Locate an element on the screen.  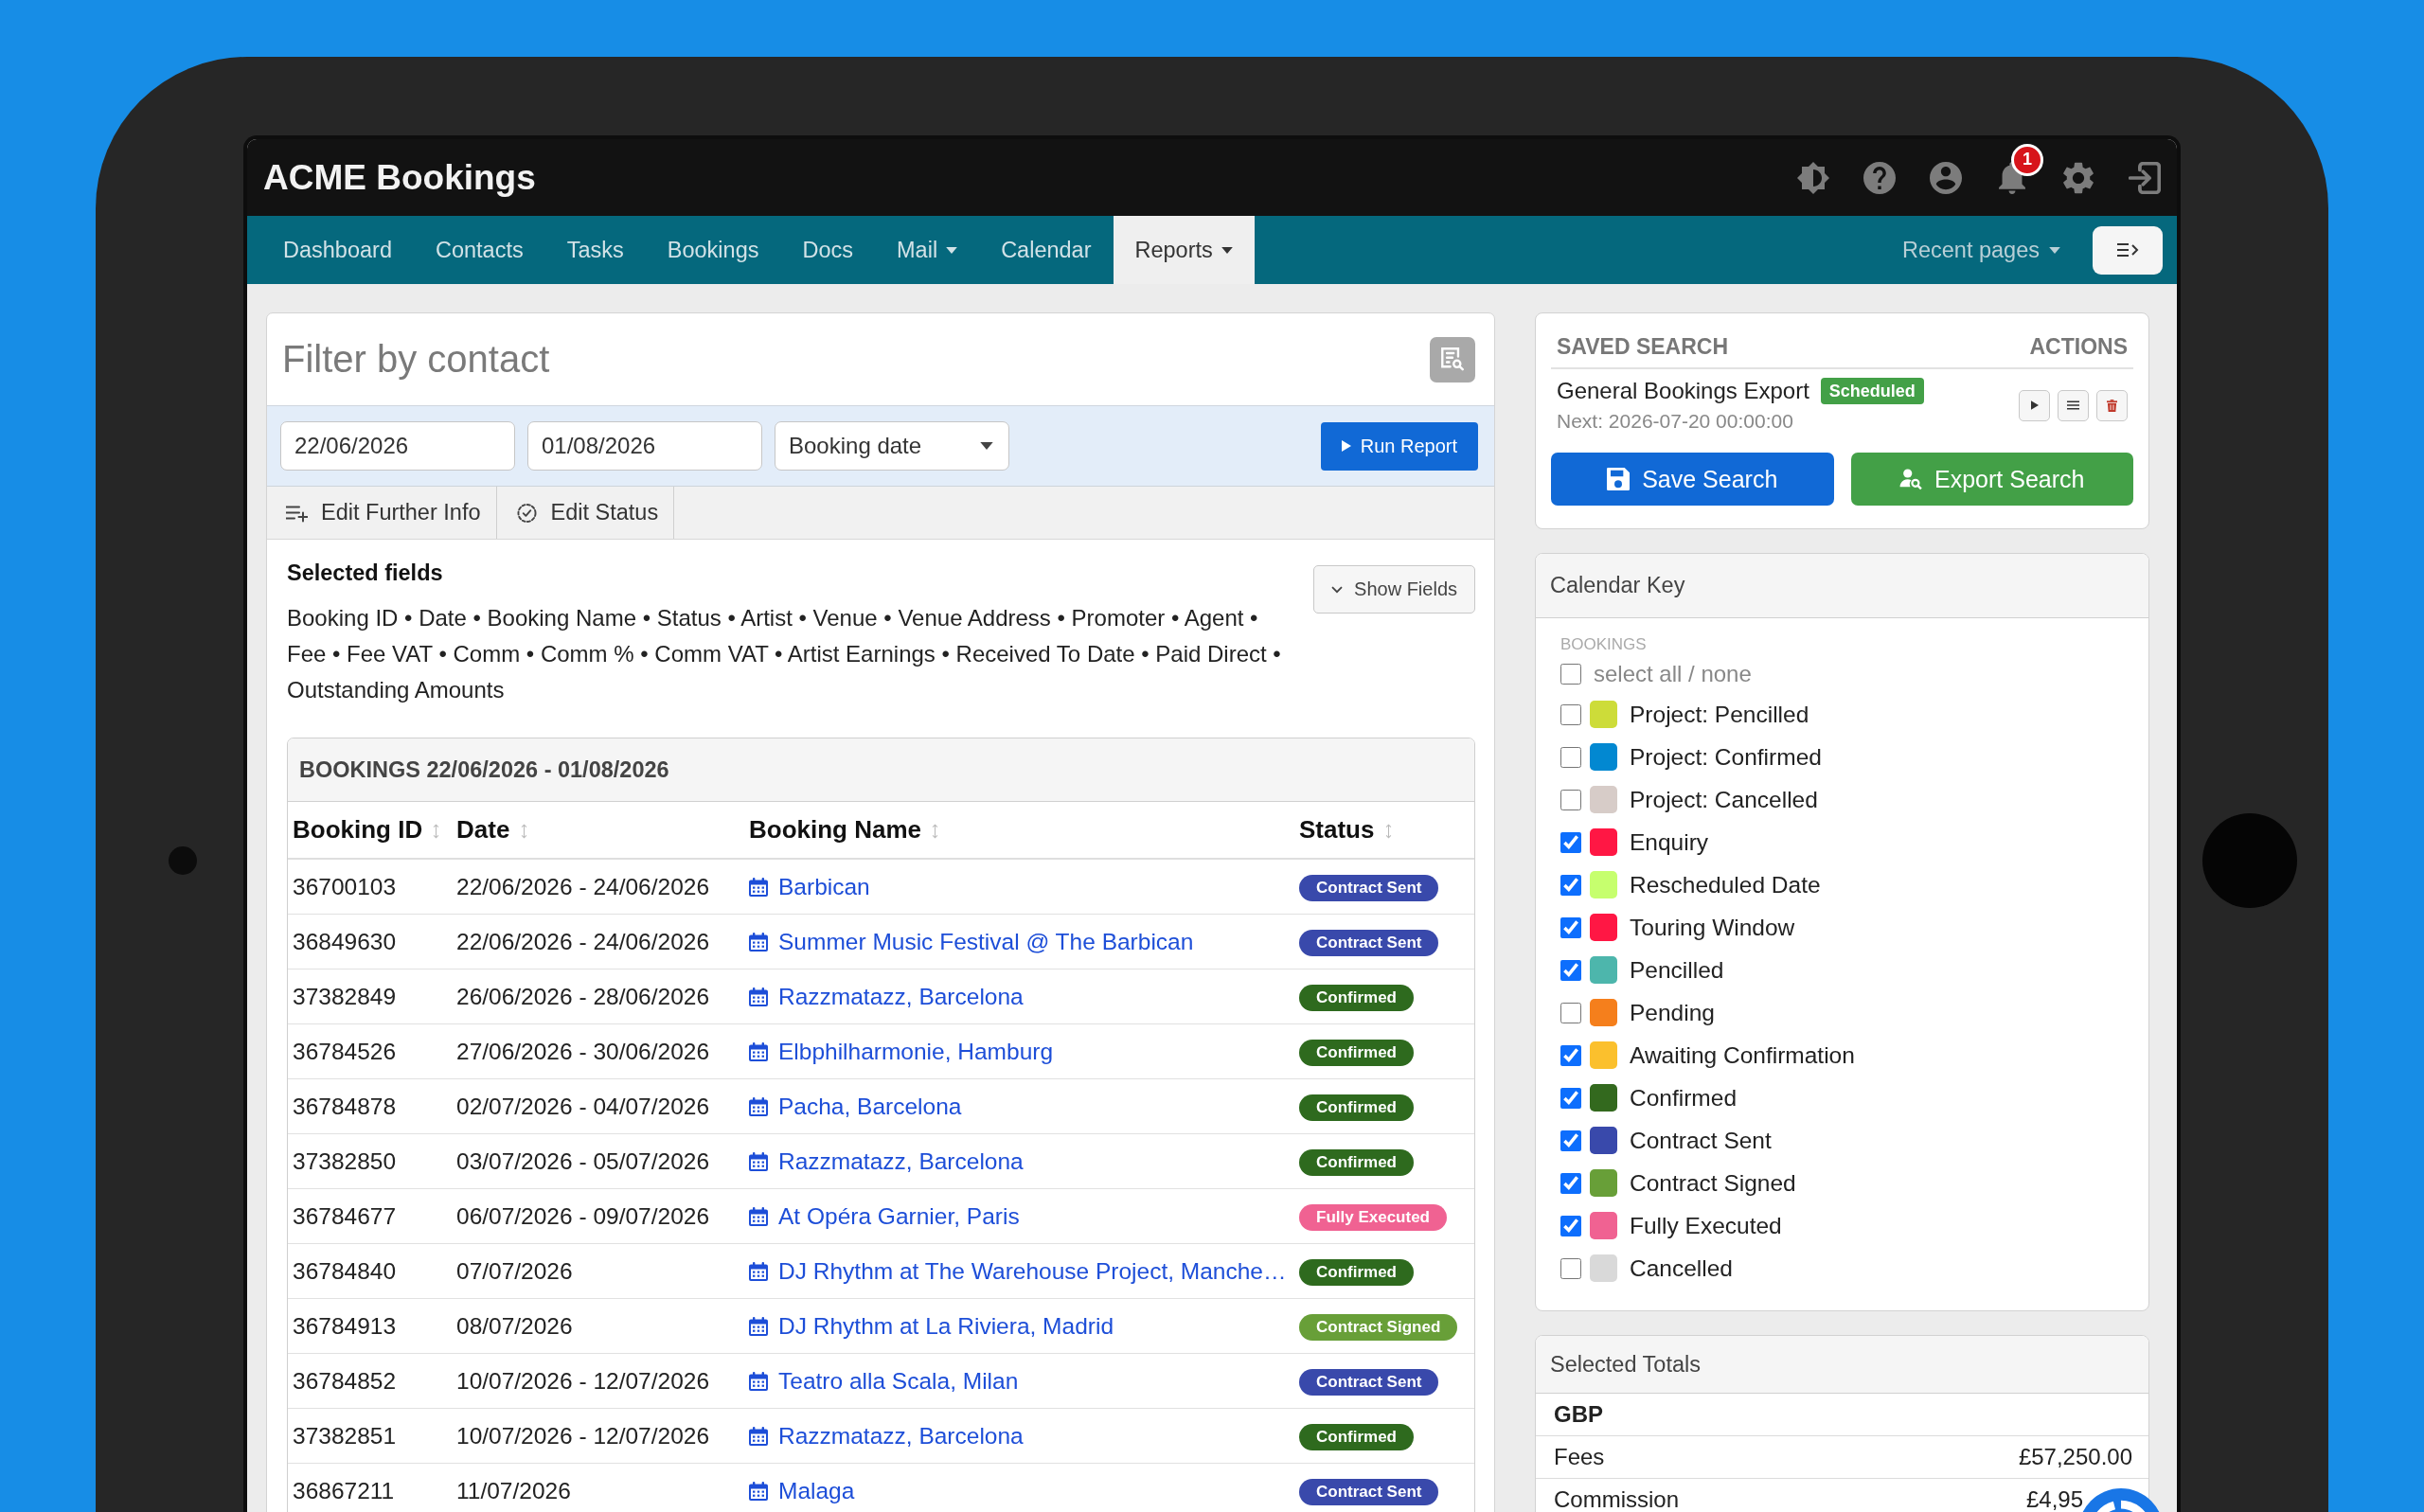
booking-link: Summer Music Festival @ The Barbican is located at coordinates (986, 941).